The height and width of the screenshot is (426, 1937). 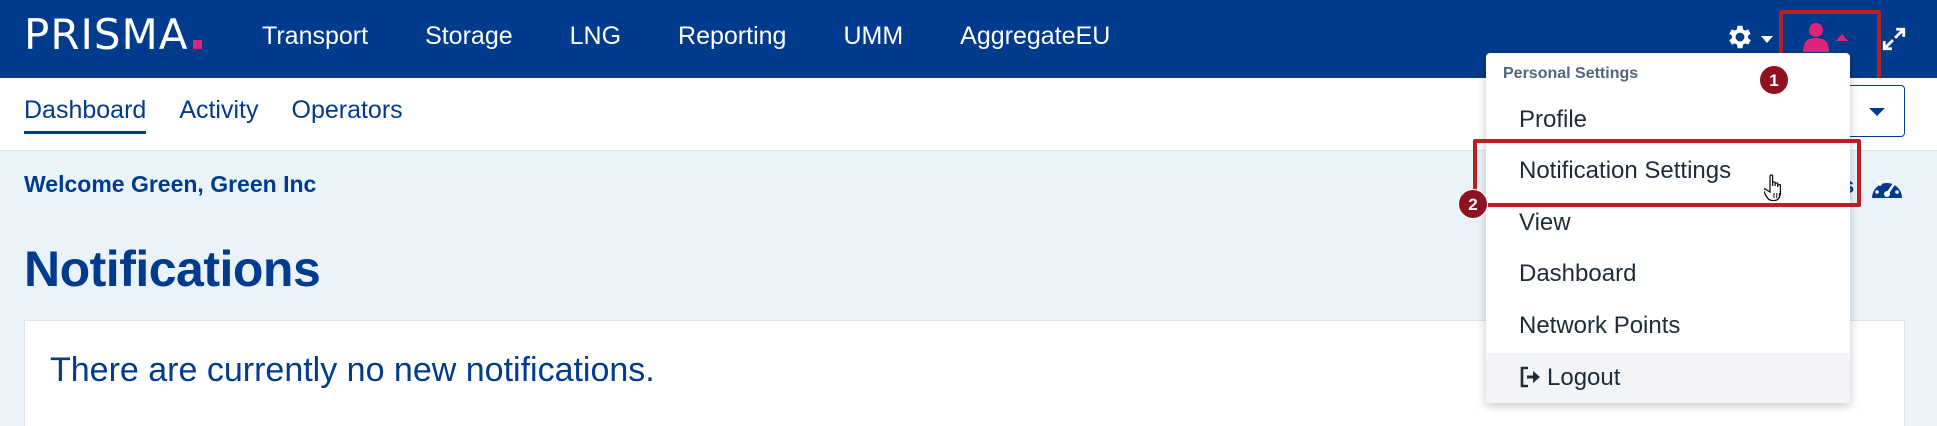 What do you see at coordinates (1767, 39) in the screenshot?
I see `settings-caret-icon` at bounding box center [1767, 39].